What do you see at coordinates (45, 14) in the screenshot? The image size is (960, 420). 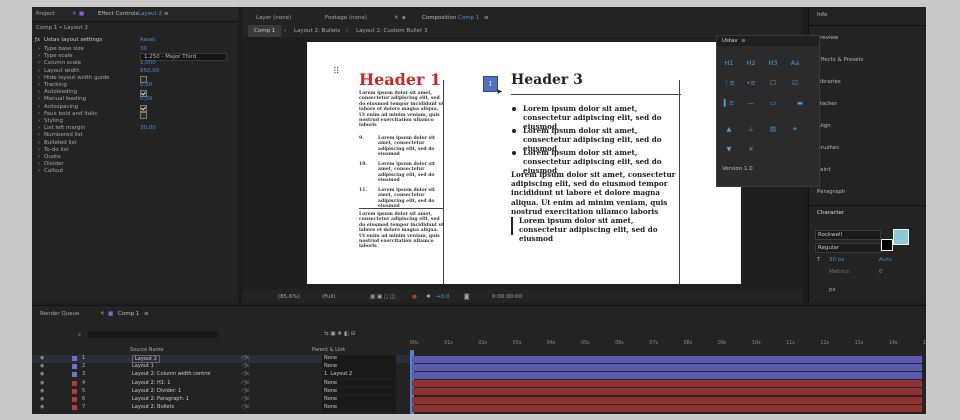 I see `tab-project: Project` at bounding box center [45, 14].